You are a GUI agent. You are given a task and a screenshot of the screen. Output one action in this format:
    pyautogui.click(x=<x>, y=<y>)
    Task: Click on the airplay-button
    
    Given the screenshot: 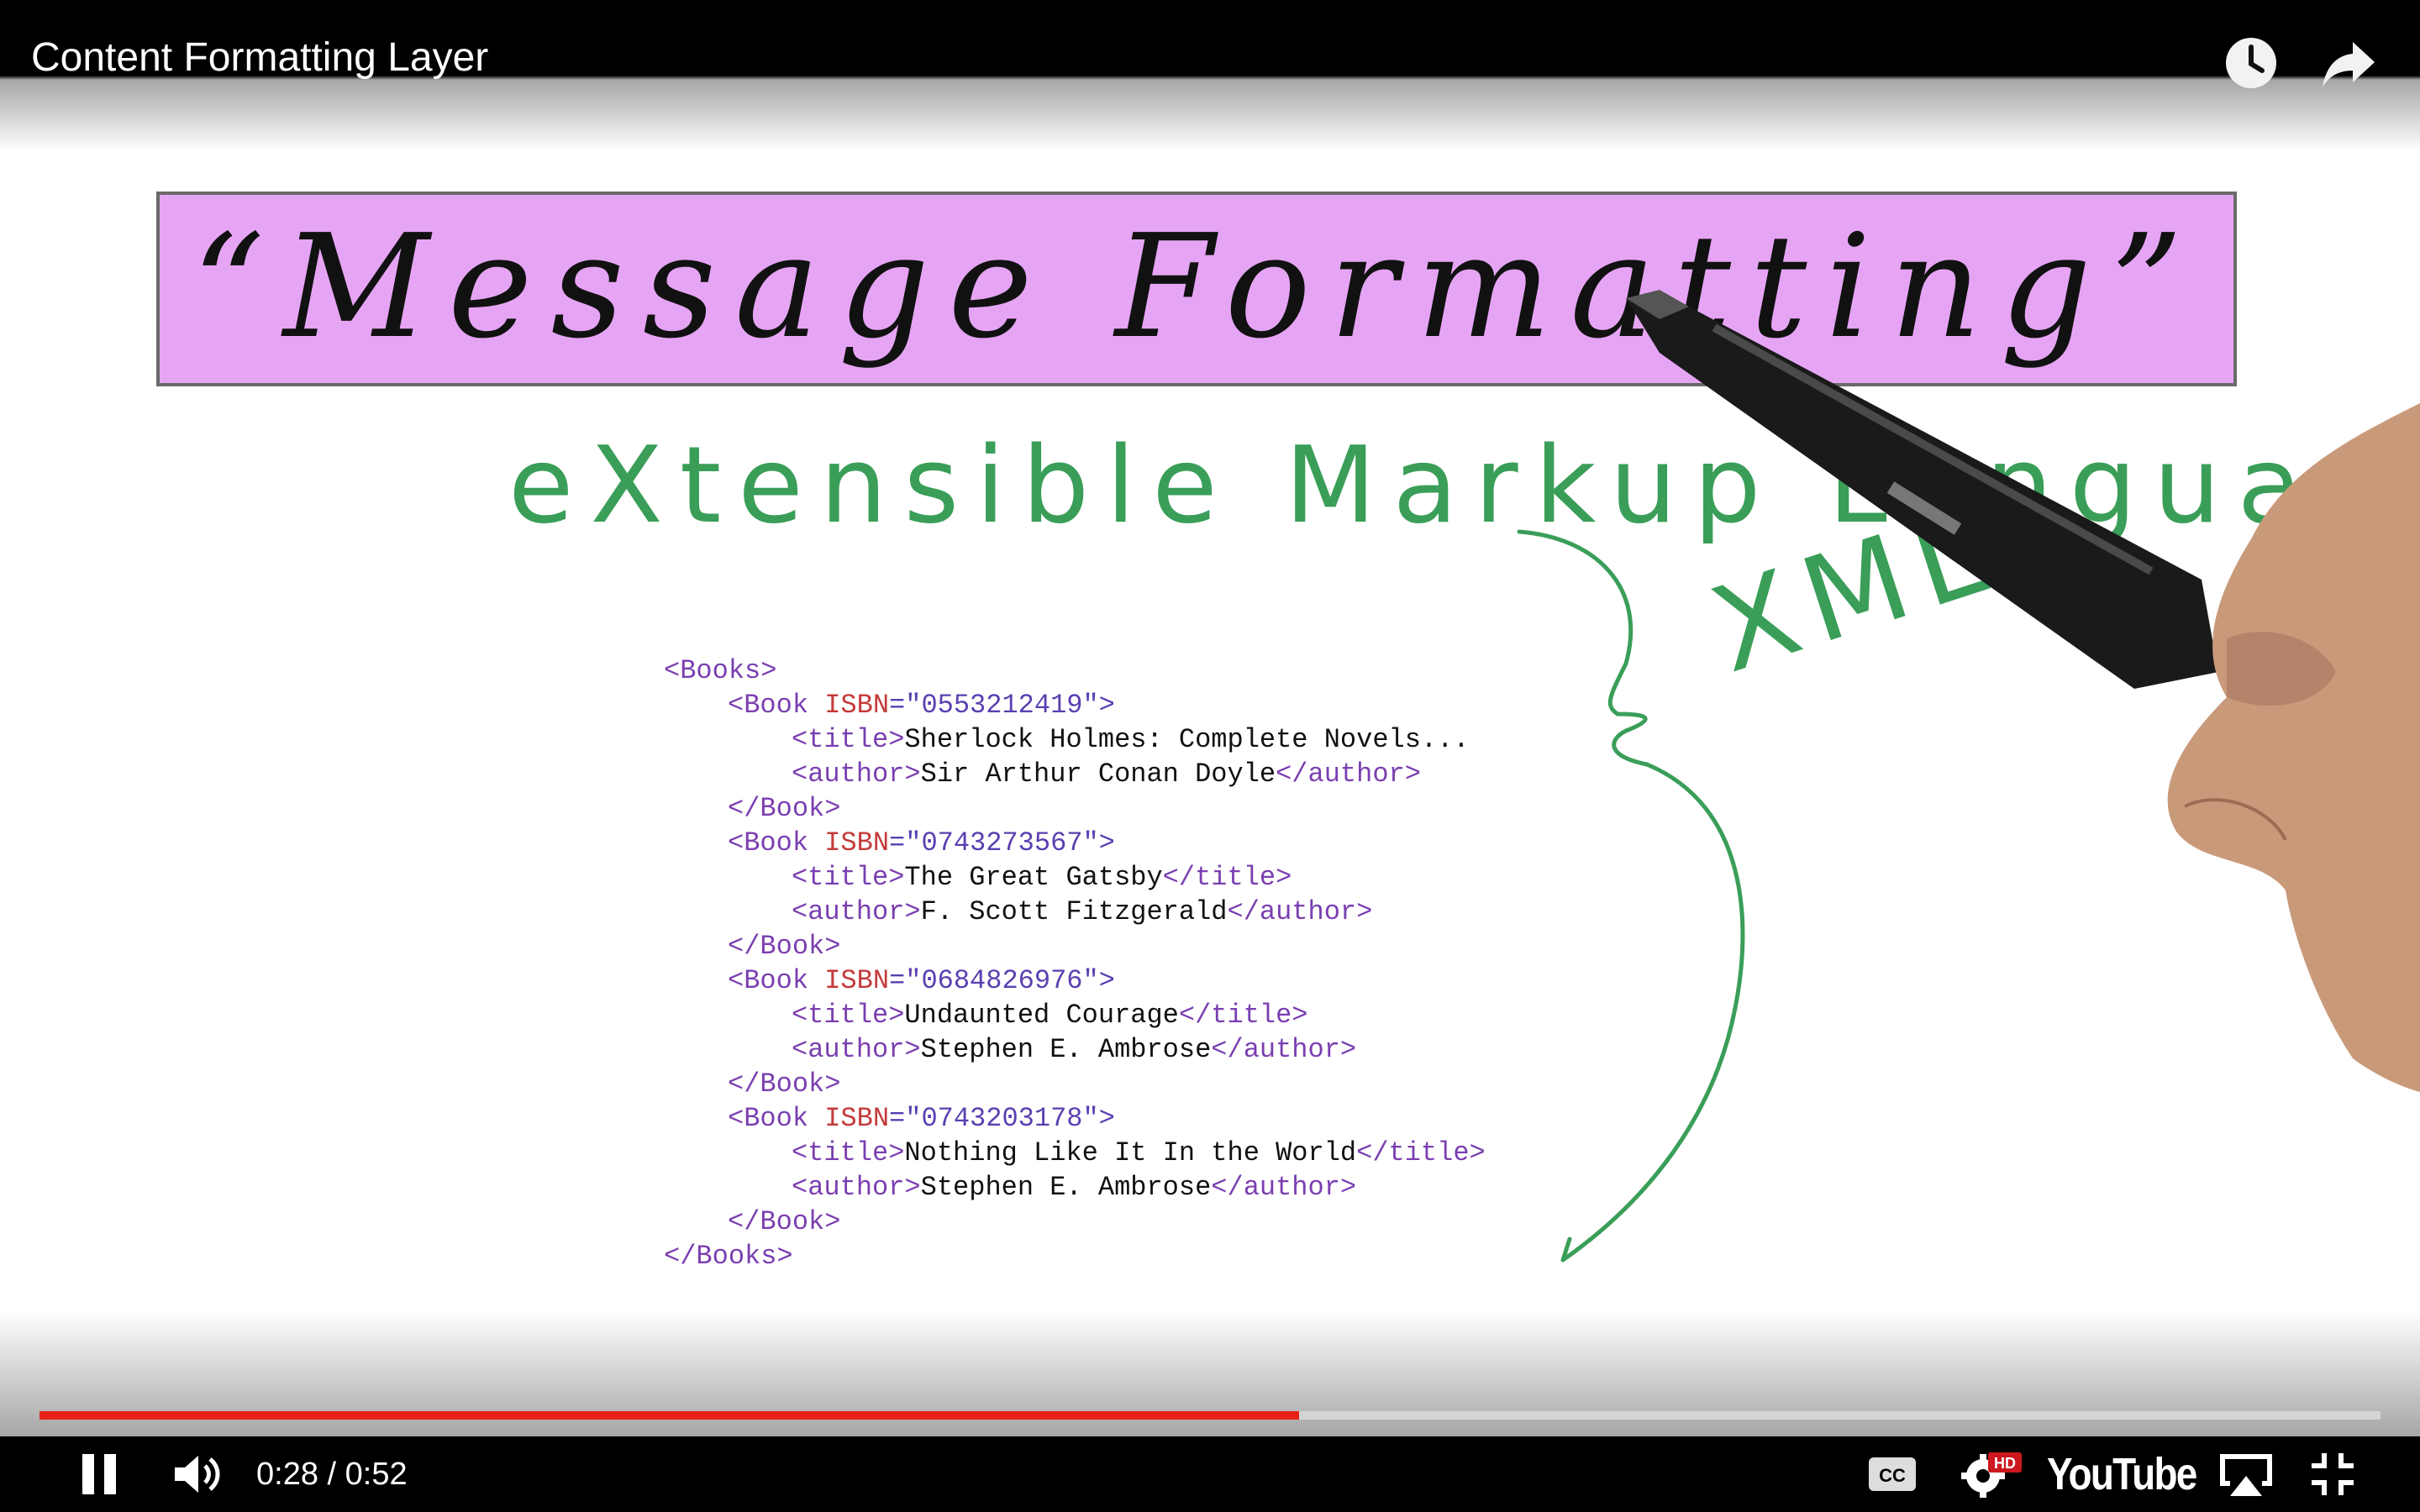 What is the action you would take?
    pyautogui.click(x=2246, y=1474)
    